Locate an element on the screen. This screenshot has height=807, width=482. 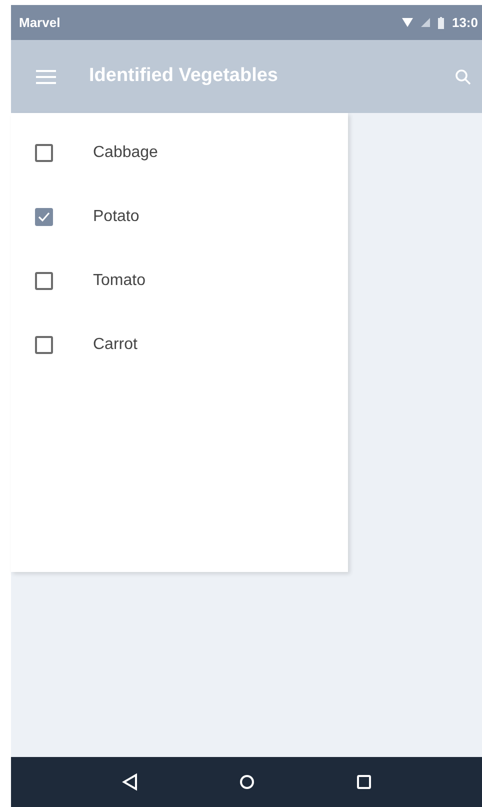
item-label: Cabbage is located at coordinates (125, 153).